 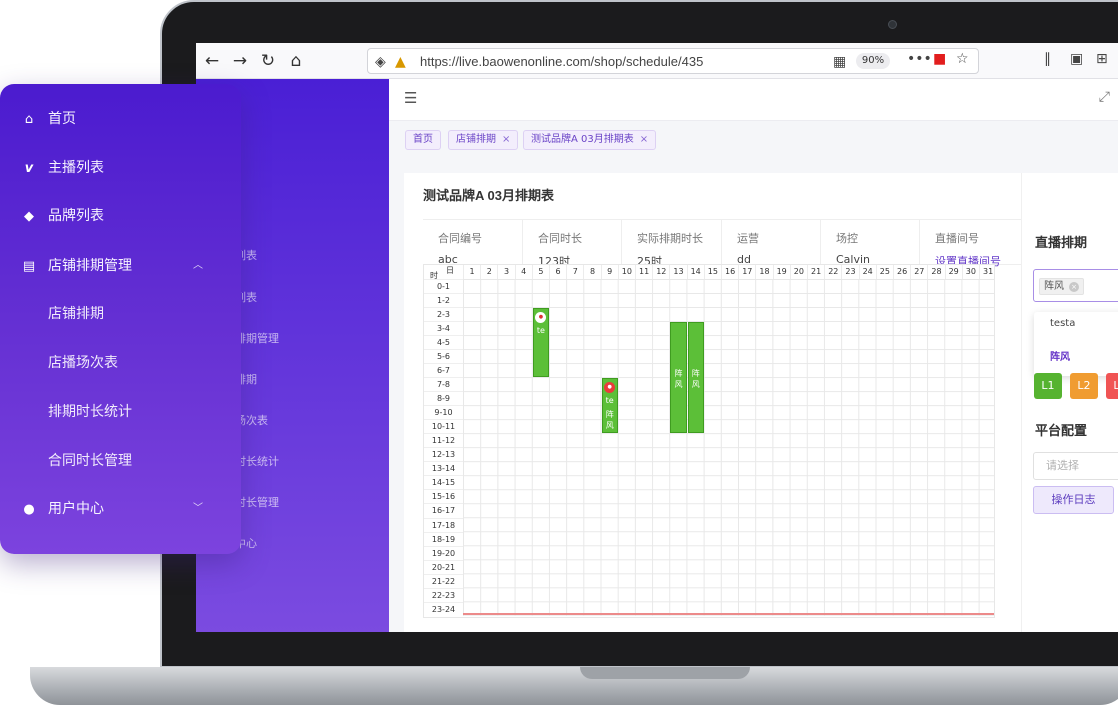 I want to click on back-icon: ←, so click(x=212, y=61).